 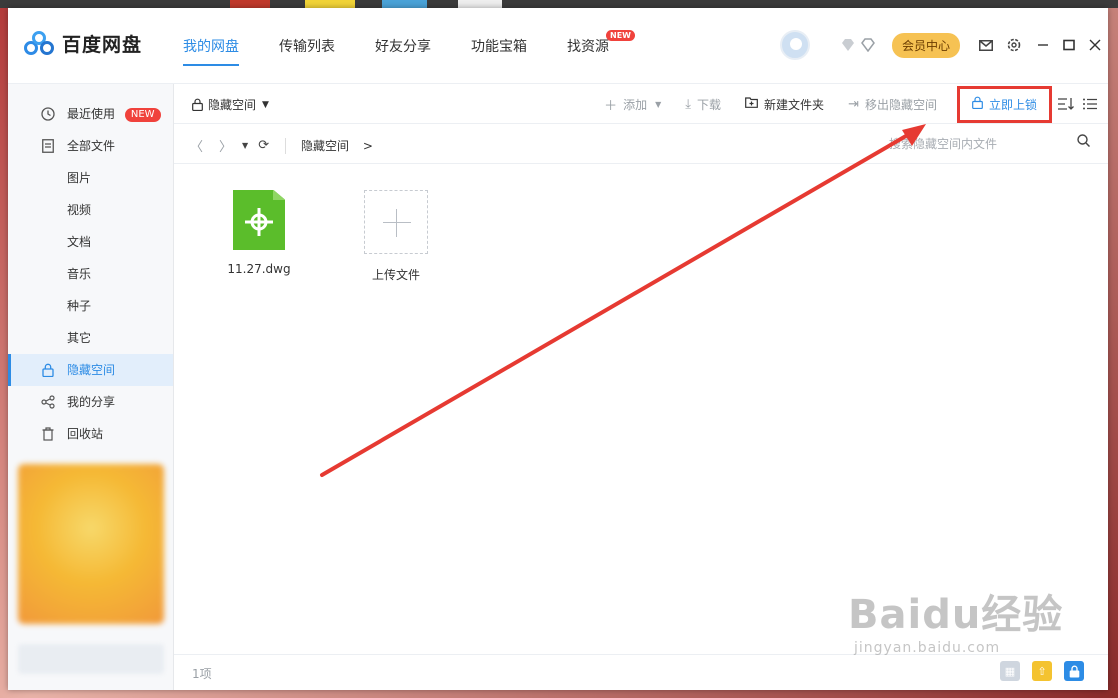 What do you see at coordinates (1042, 671) in the screenshot?
I see `upload-icon: ⇧` at bounding box center [1042, 671].